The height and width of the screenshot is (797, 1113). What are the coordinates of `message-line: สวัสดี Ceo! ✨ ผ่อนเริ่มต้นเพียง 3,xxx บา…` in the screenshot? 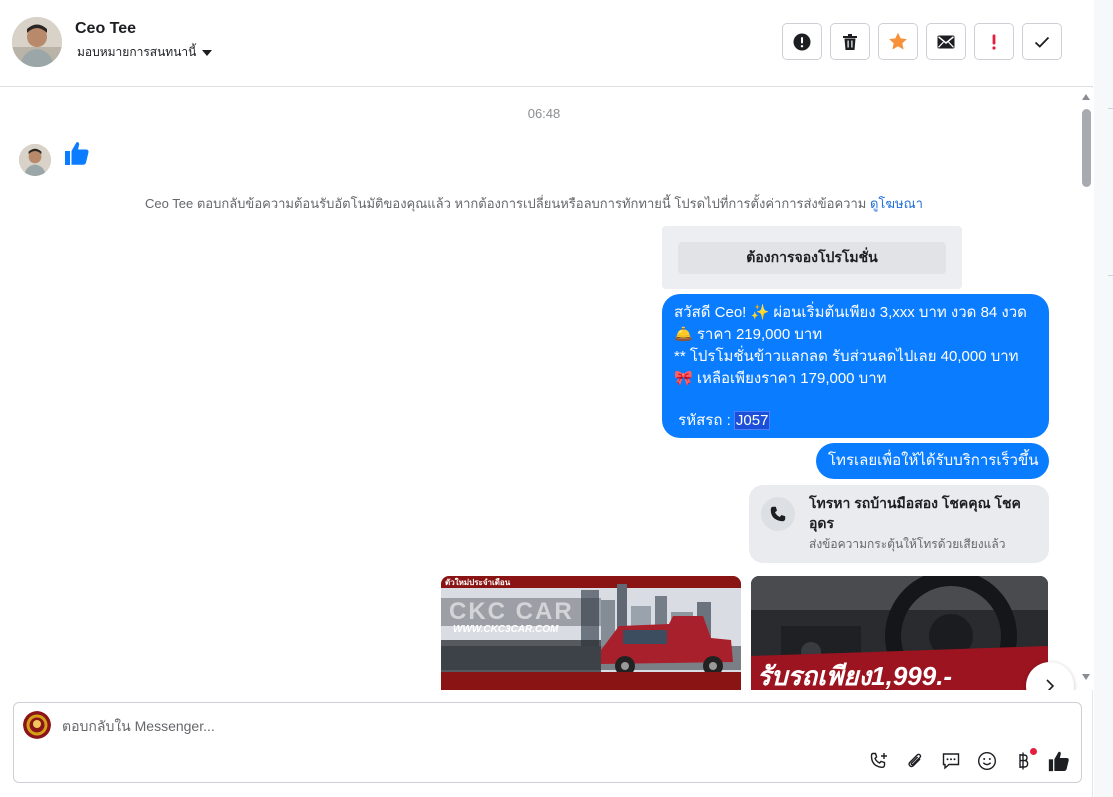 It's located at (850, 312).